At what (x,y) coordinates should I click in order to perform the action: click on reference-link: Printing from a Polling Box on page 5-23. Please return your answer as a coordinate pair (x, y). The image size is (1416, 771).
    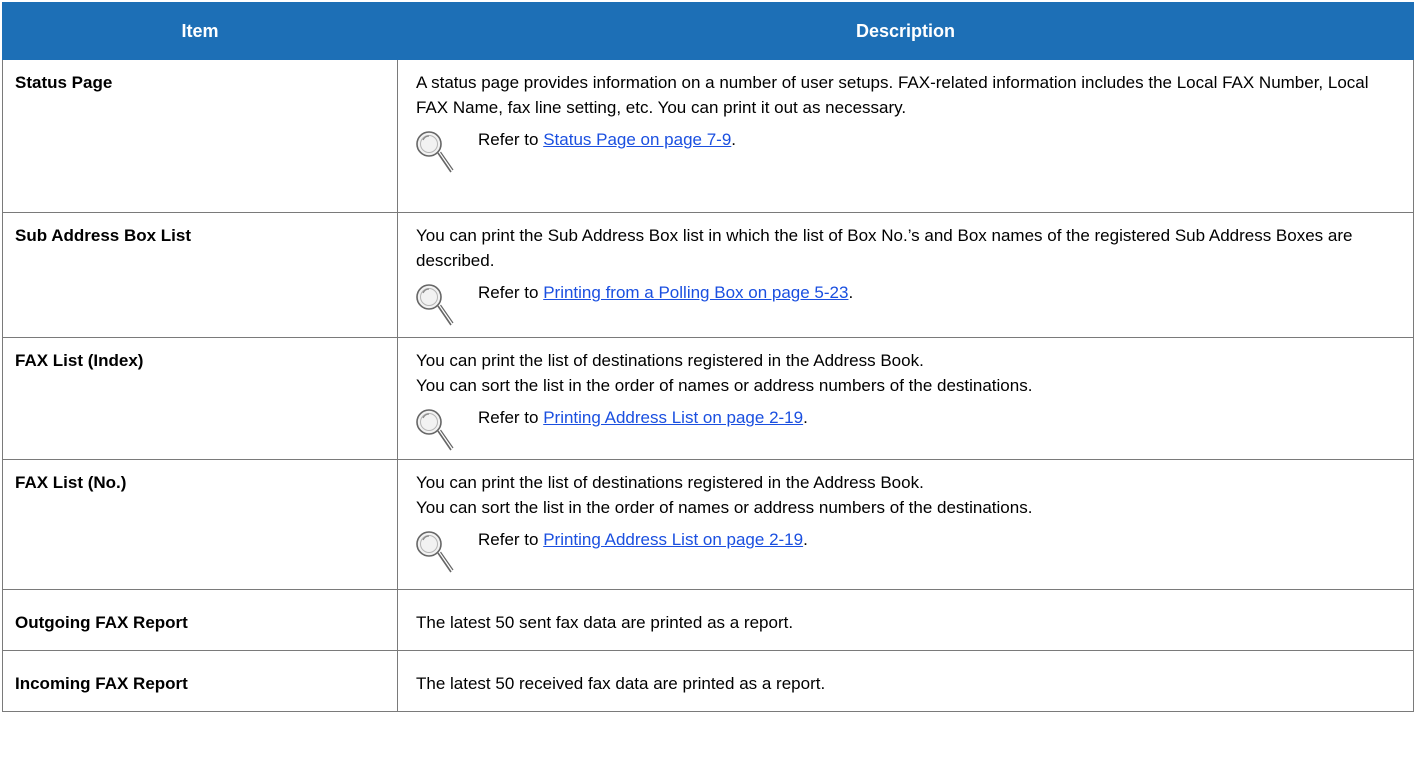
    Looking at the image, I should click on (695, 292).